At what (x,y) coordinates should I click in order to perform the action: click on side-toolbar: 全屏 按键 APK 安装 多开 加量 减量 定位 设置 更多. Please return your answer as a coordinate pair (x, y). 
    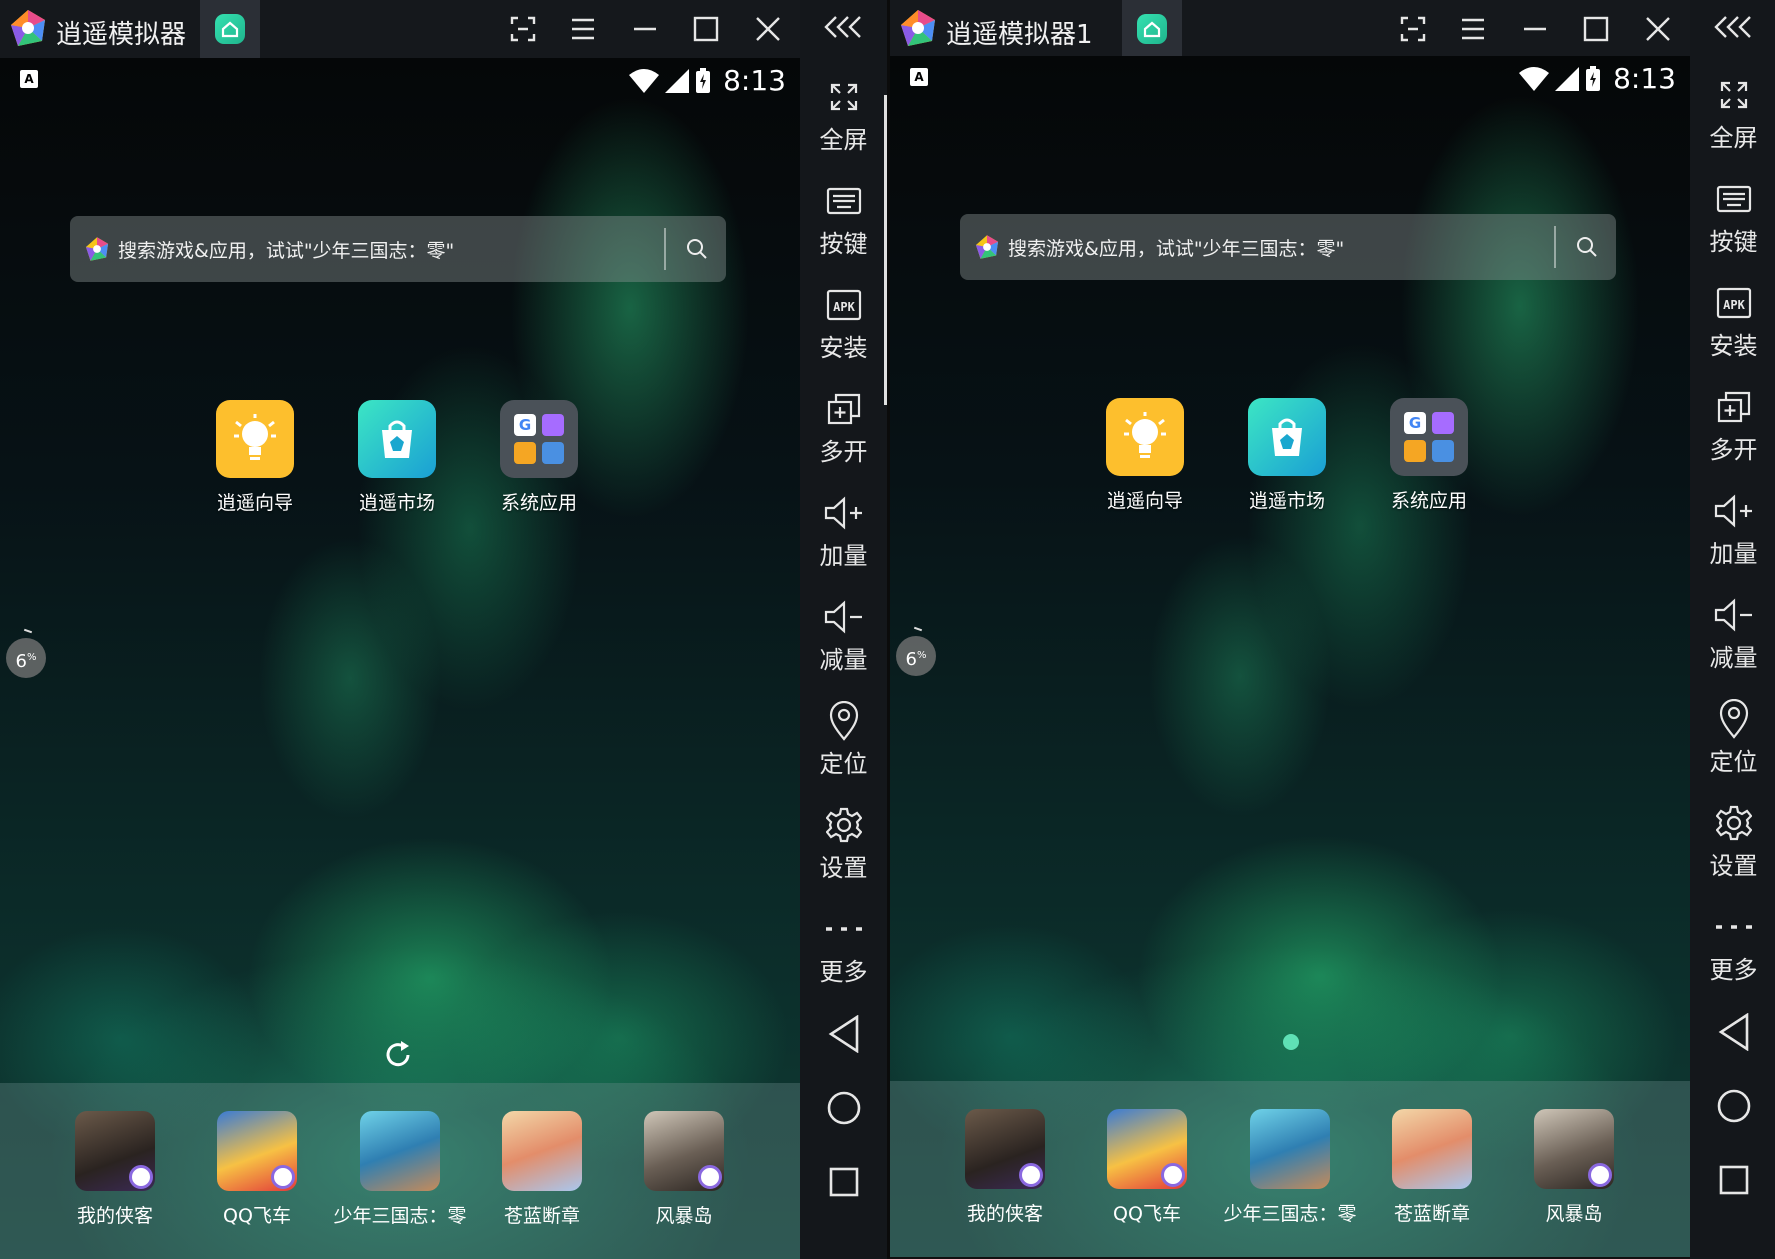
    Looking at the image, I should click on (1732, 629).